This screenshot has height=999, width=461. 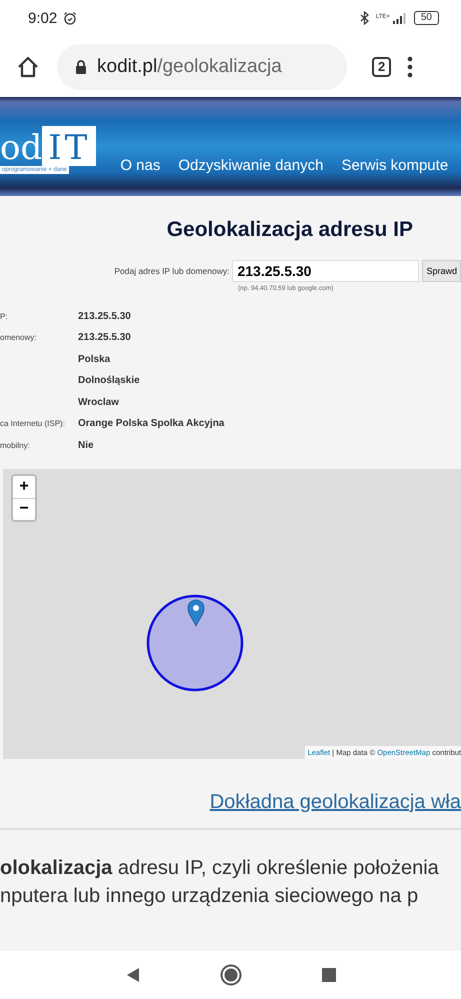 I want to click on ip-input-field: 213.25.5.30, so click(x=326, y=271).